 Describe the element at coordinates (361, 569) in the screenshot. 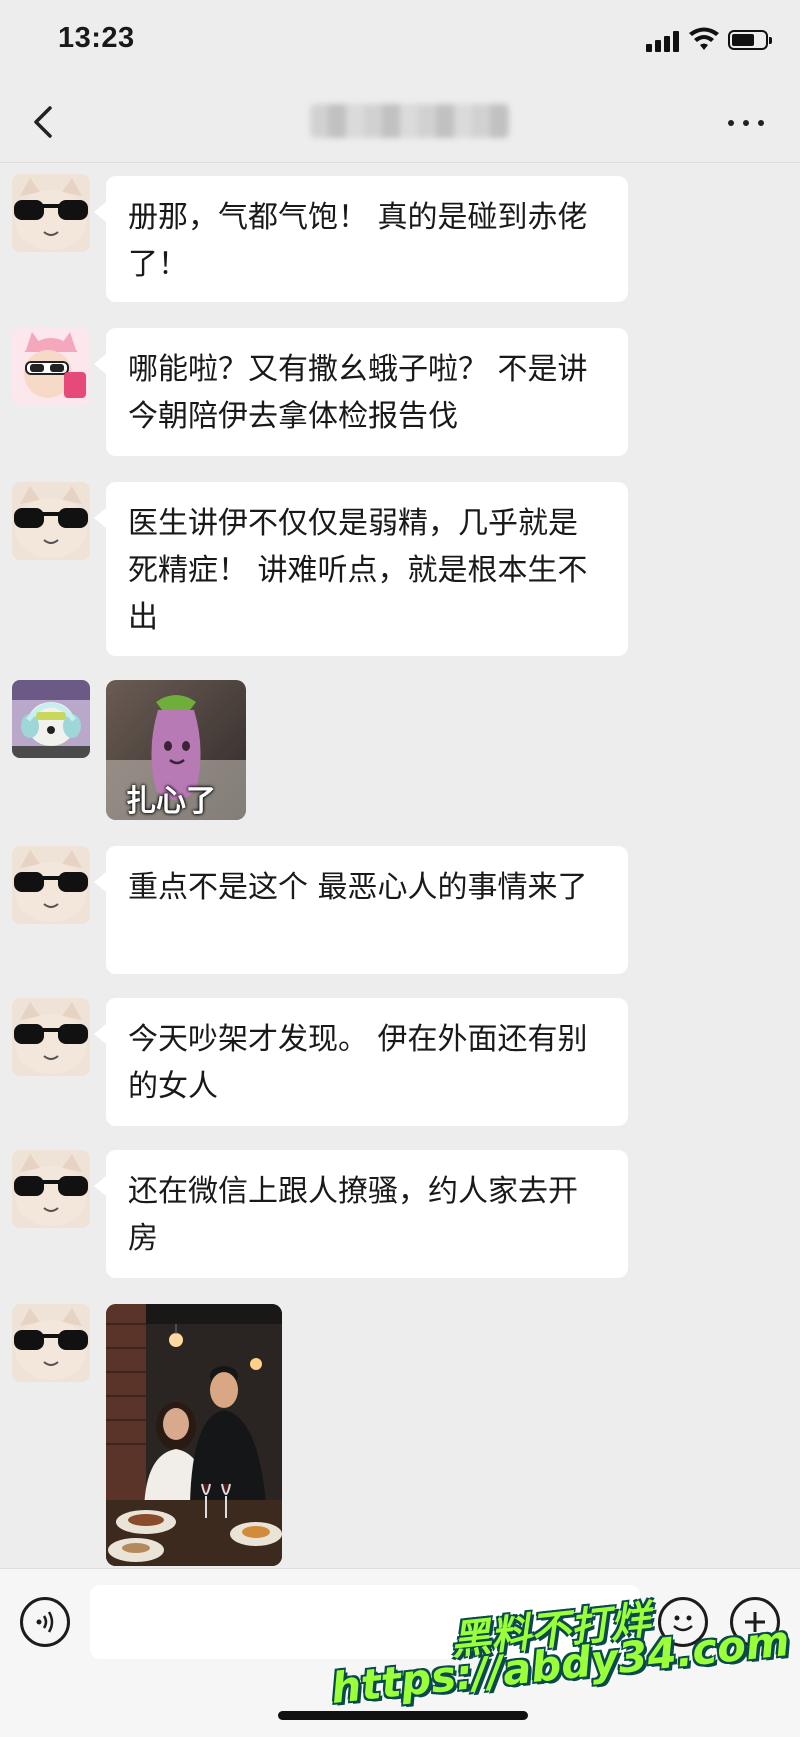

I see `message-bubble: 医生讲伊不仅仅是弱精，几乎就是死精症！ 讲难听点，就是根本生不出` at that location.